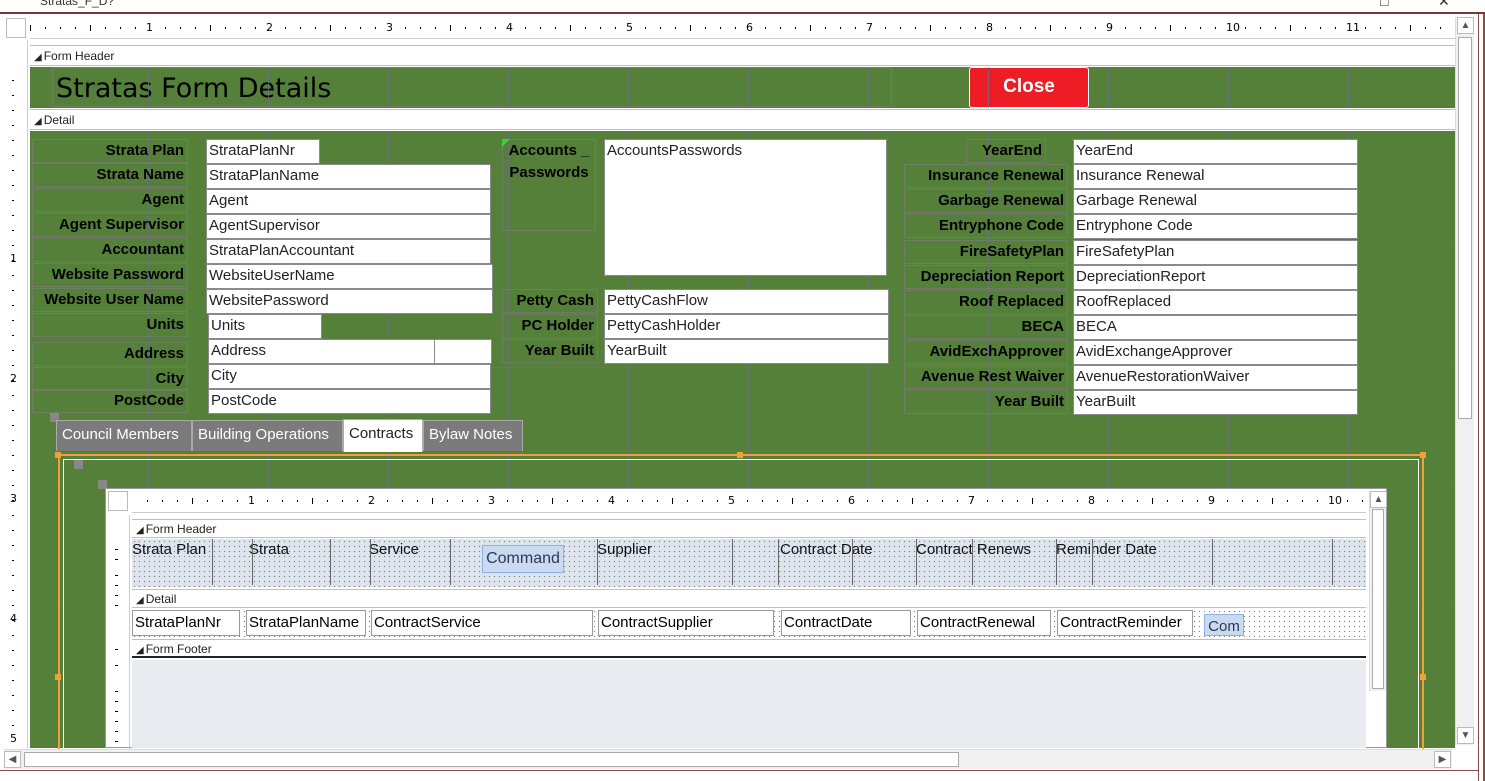 Image resolution: width=1485 pixels, height=781 pixels. Describe the element at coordinates (12, 759) in the screenshot. I see `scroll-left-icon: ◀` at that location.